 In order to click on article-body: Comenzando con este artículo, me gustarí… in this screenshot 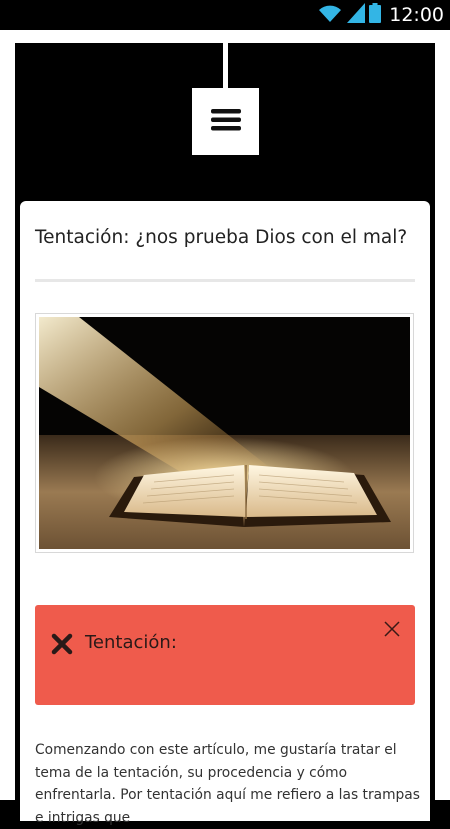, I will do `click(227, 784)`.